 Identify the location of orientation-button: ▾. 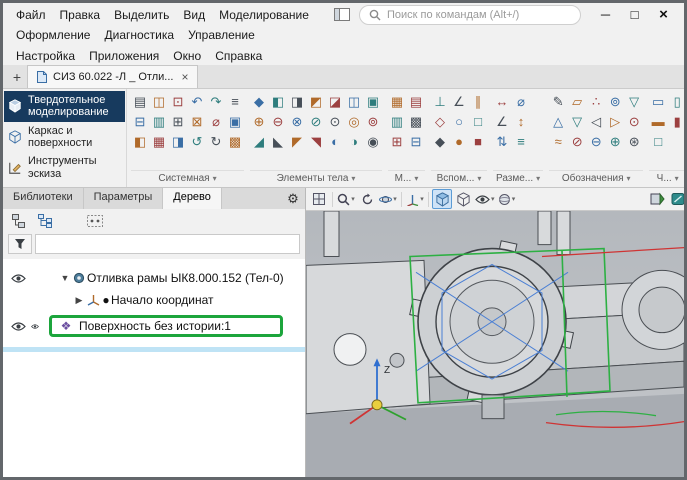
(415, 199).